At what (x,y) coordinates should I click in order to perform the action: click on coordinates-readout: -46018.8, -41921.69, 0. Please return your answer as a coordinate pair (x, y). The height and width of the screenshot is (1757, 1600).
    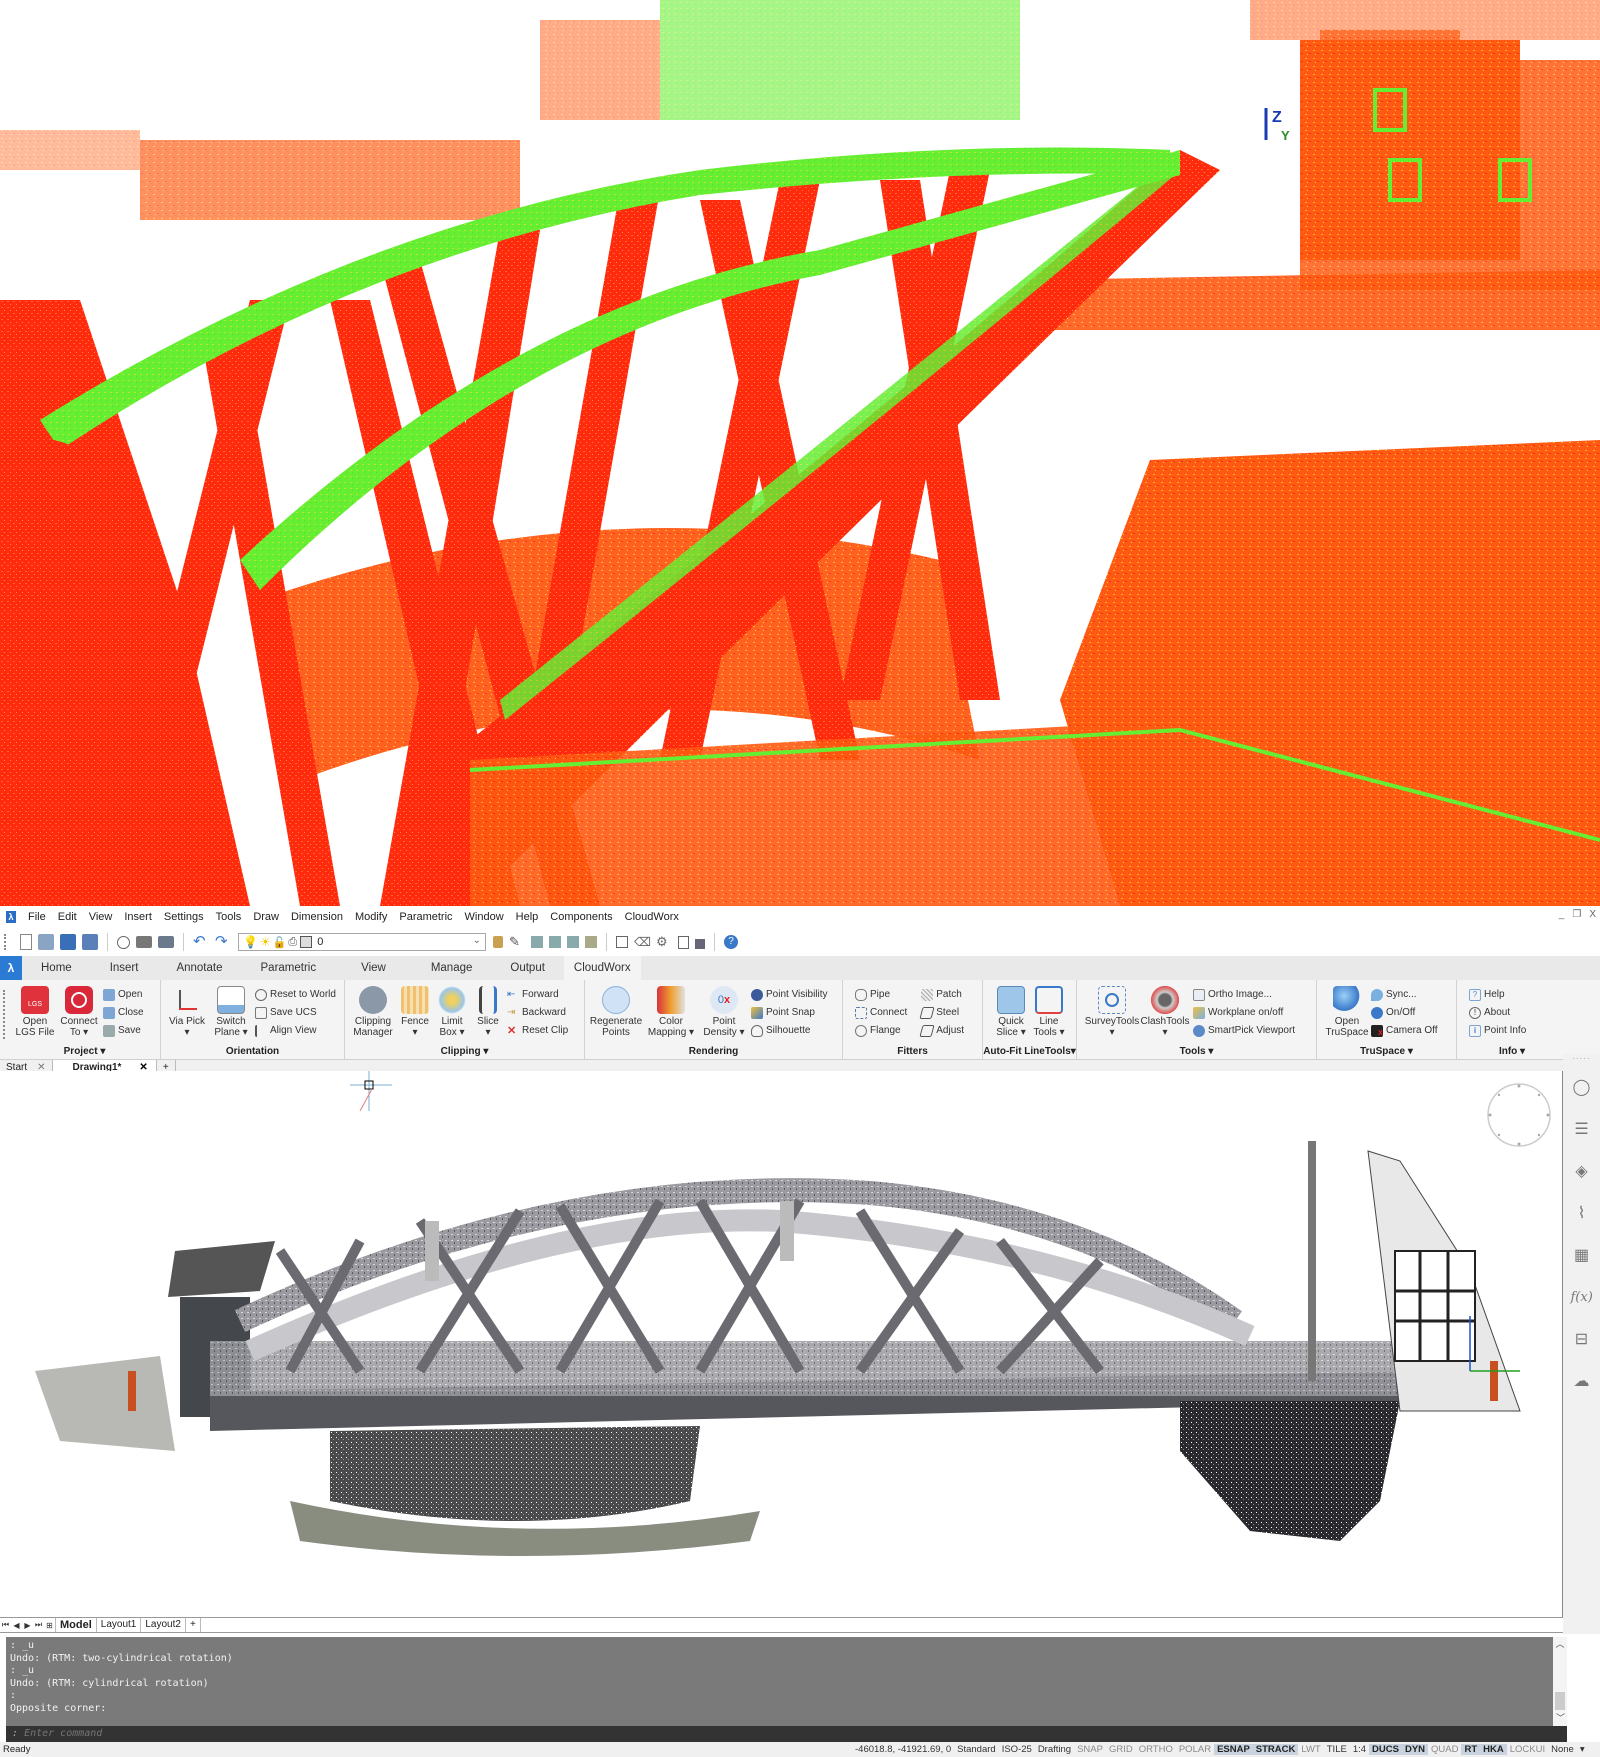
    Looking at the image, I should click on (903, 1749).